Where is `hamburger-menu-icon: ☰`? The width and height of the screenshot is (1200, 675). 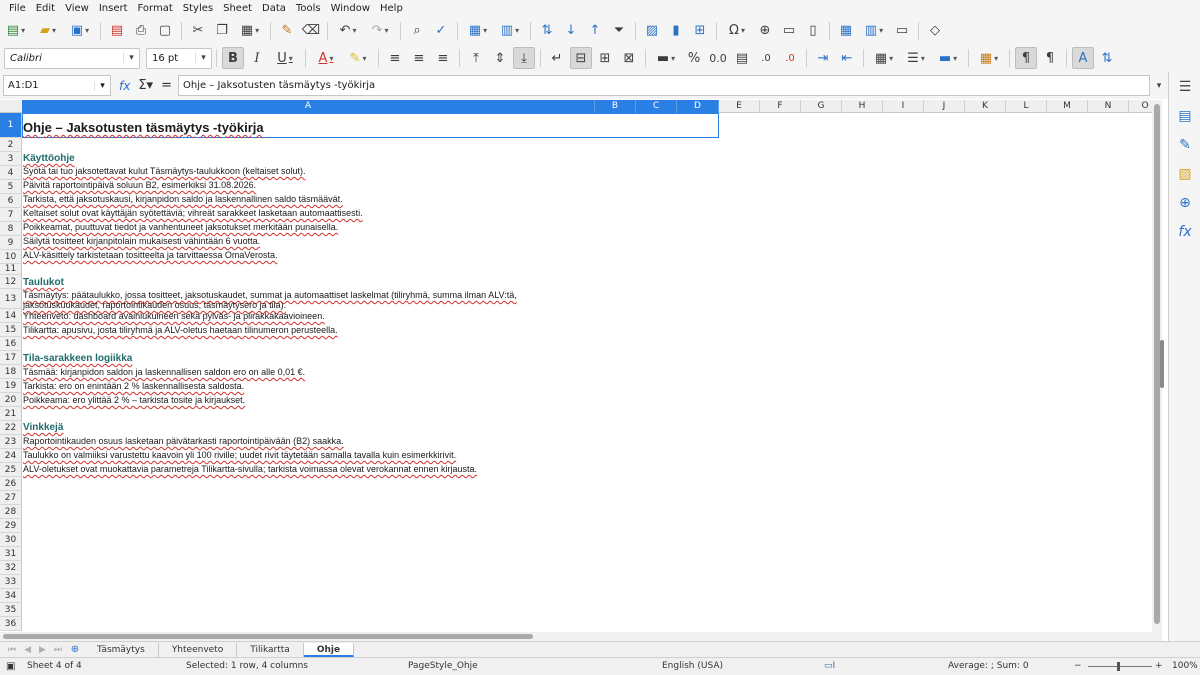
hamburger-menu-icon: ☰ is located at coordinates (1184, 86).